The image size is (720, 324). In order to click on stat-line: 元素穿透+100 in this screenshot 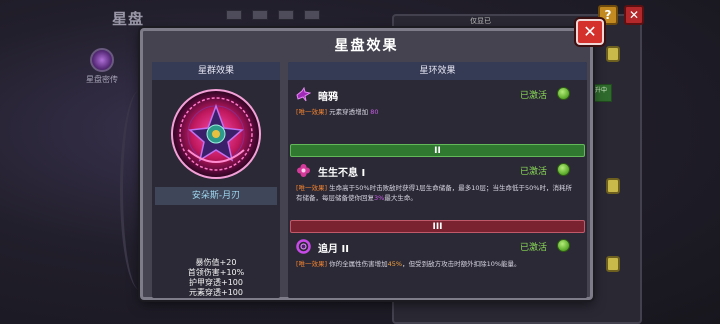, I will do `click(216, 292)`.